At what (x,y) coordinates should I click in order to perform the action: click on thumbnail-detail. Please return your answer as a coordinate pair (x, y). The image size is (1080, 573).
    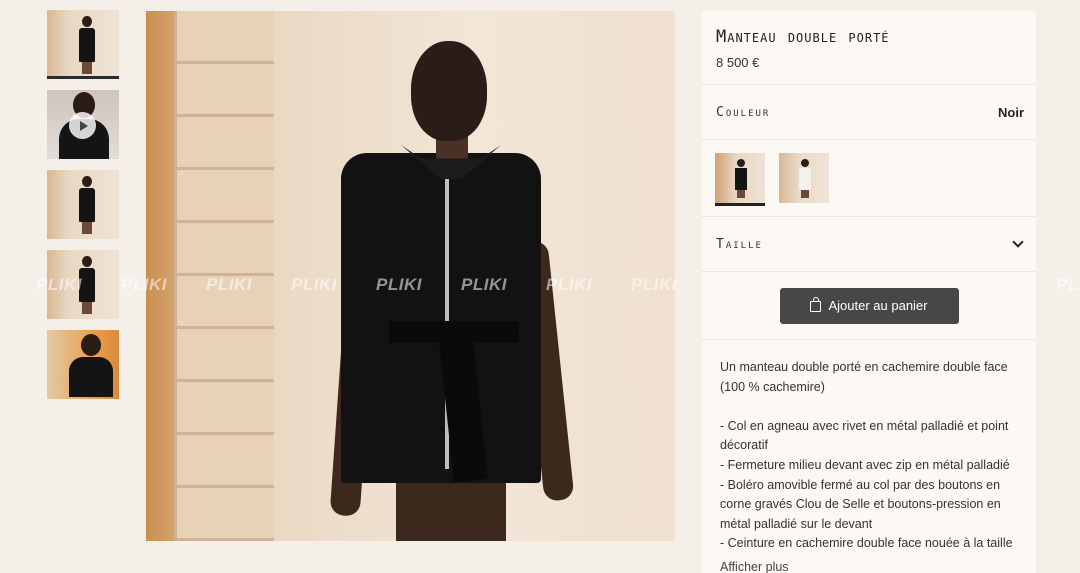
    Looking at the image, I should click on (83, 364).